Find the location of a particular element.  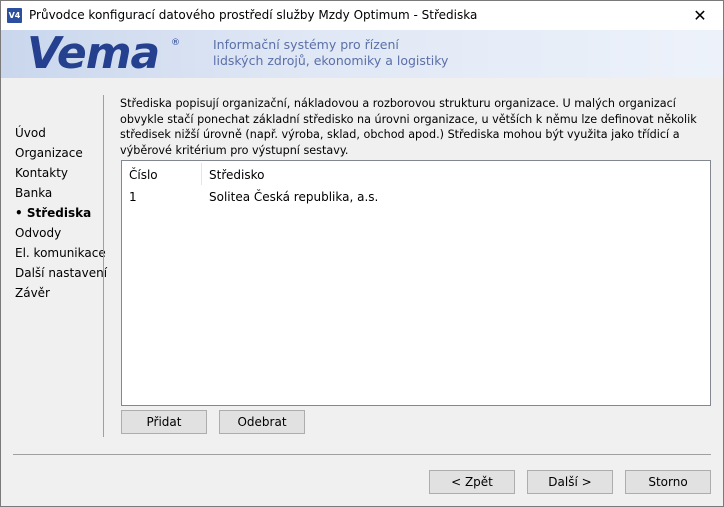

nav-step-kontakty: Kontakty is located at coordinates (42, 173).